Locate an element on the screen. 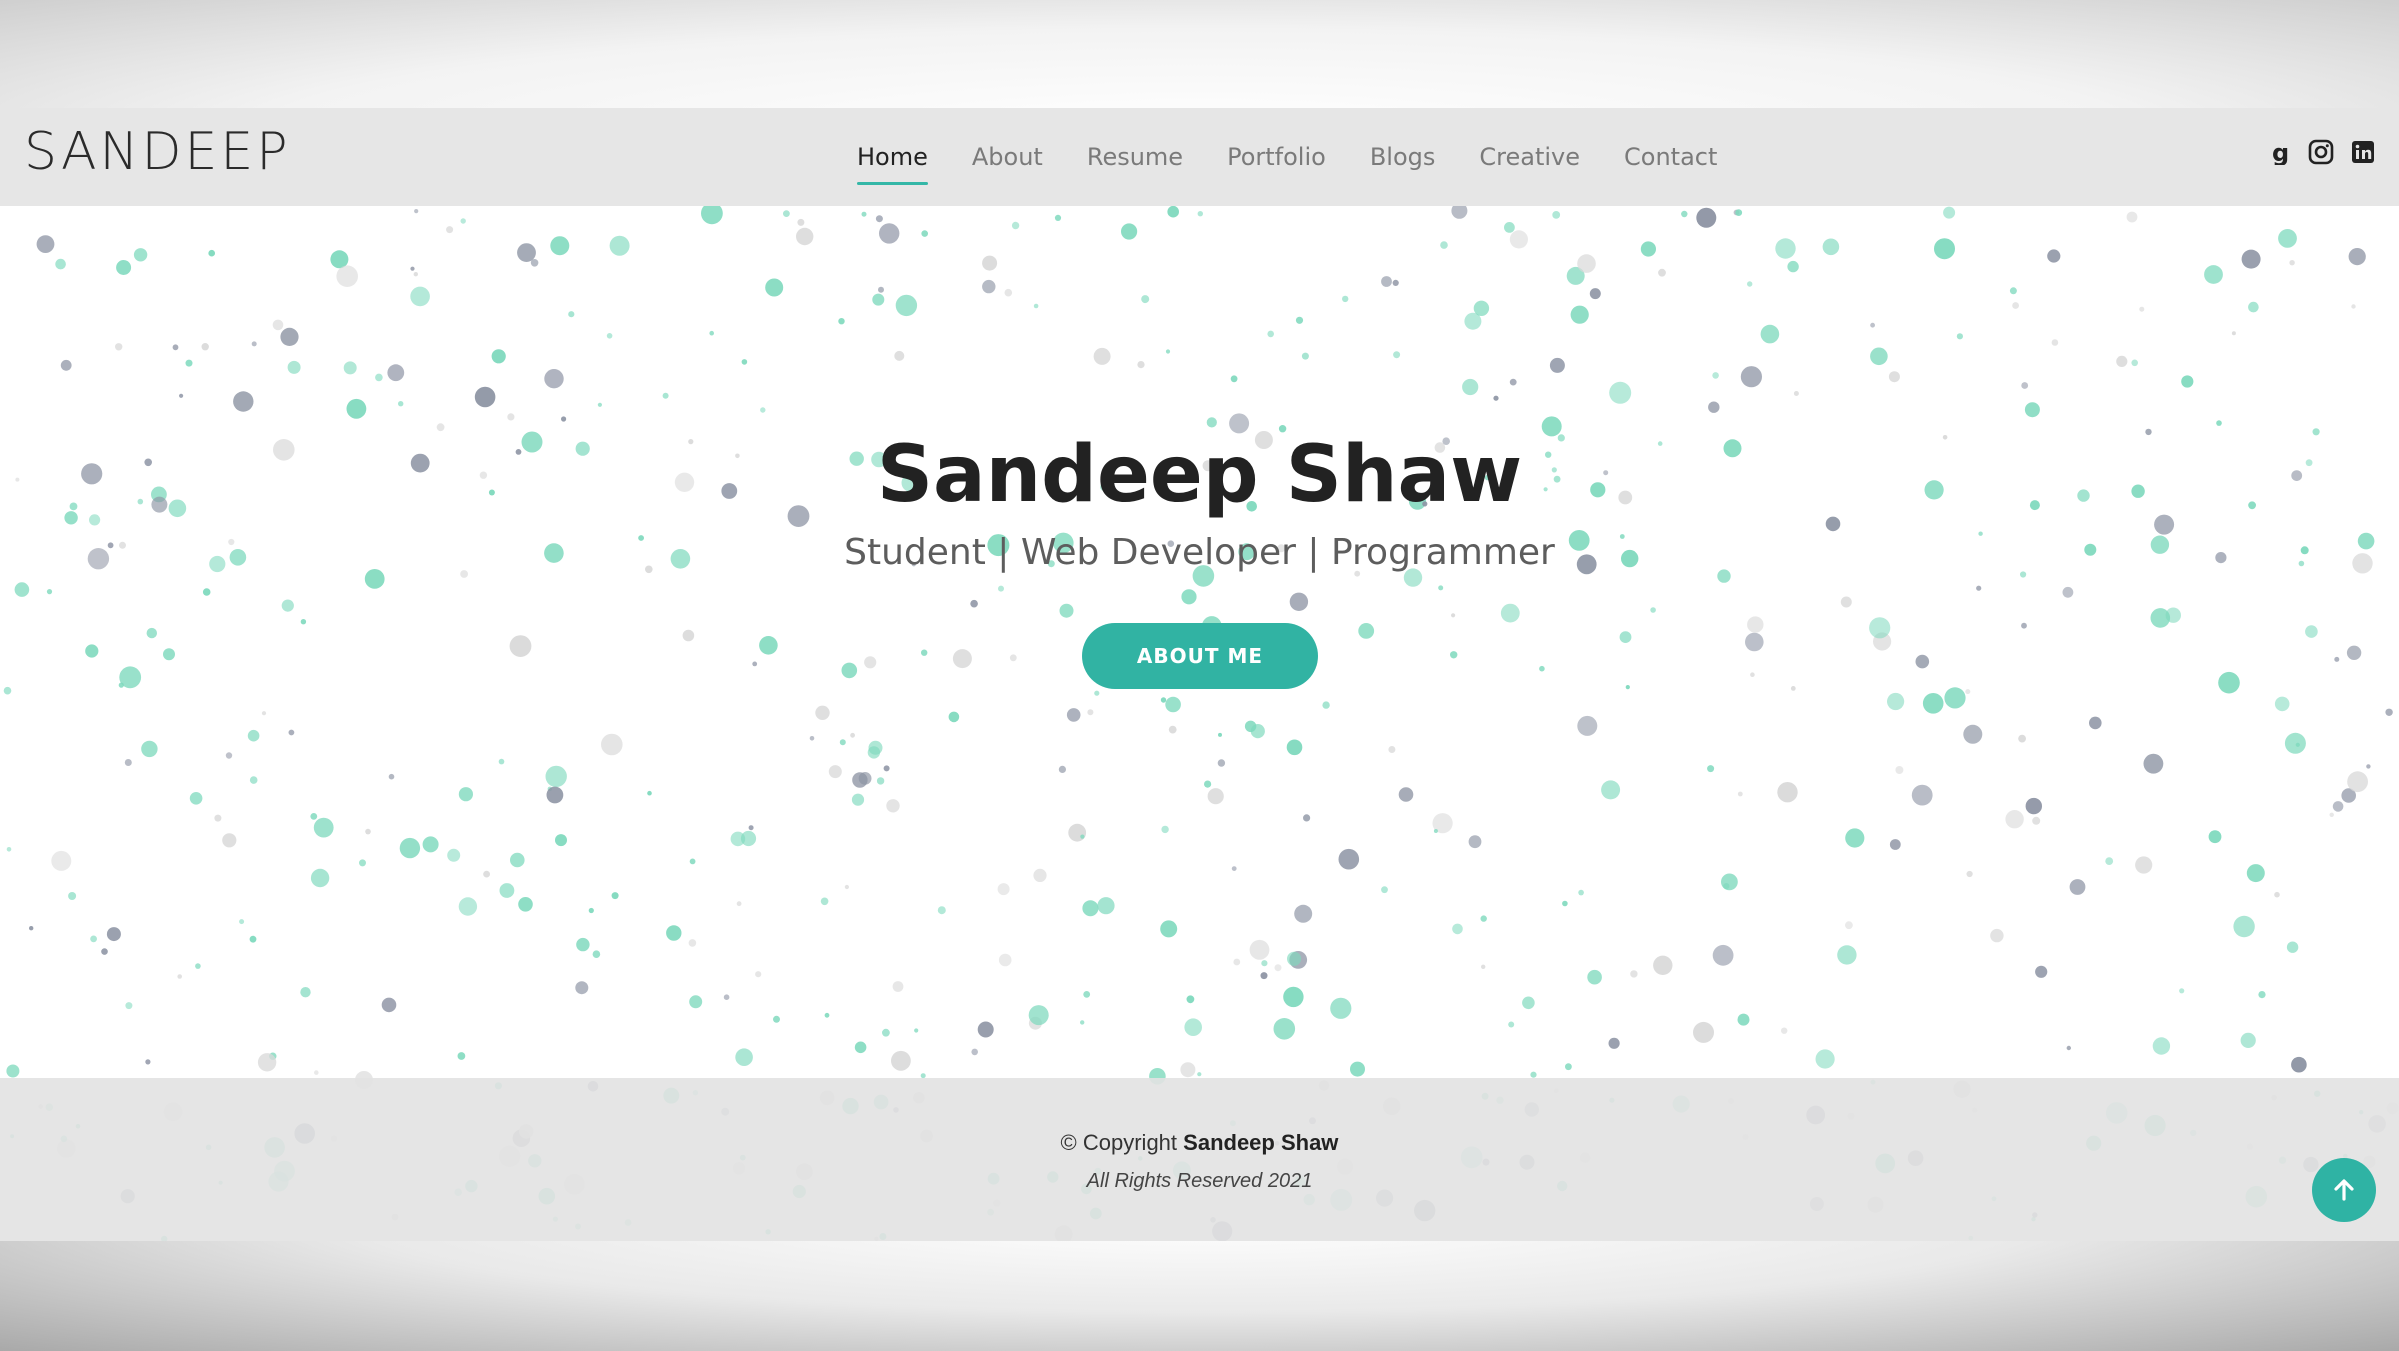  hero-title: Sandeep Shaw is located at coordinates (1199, 475).